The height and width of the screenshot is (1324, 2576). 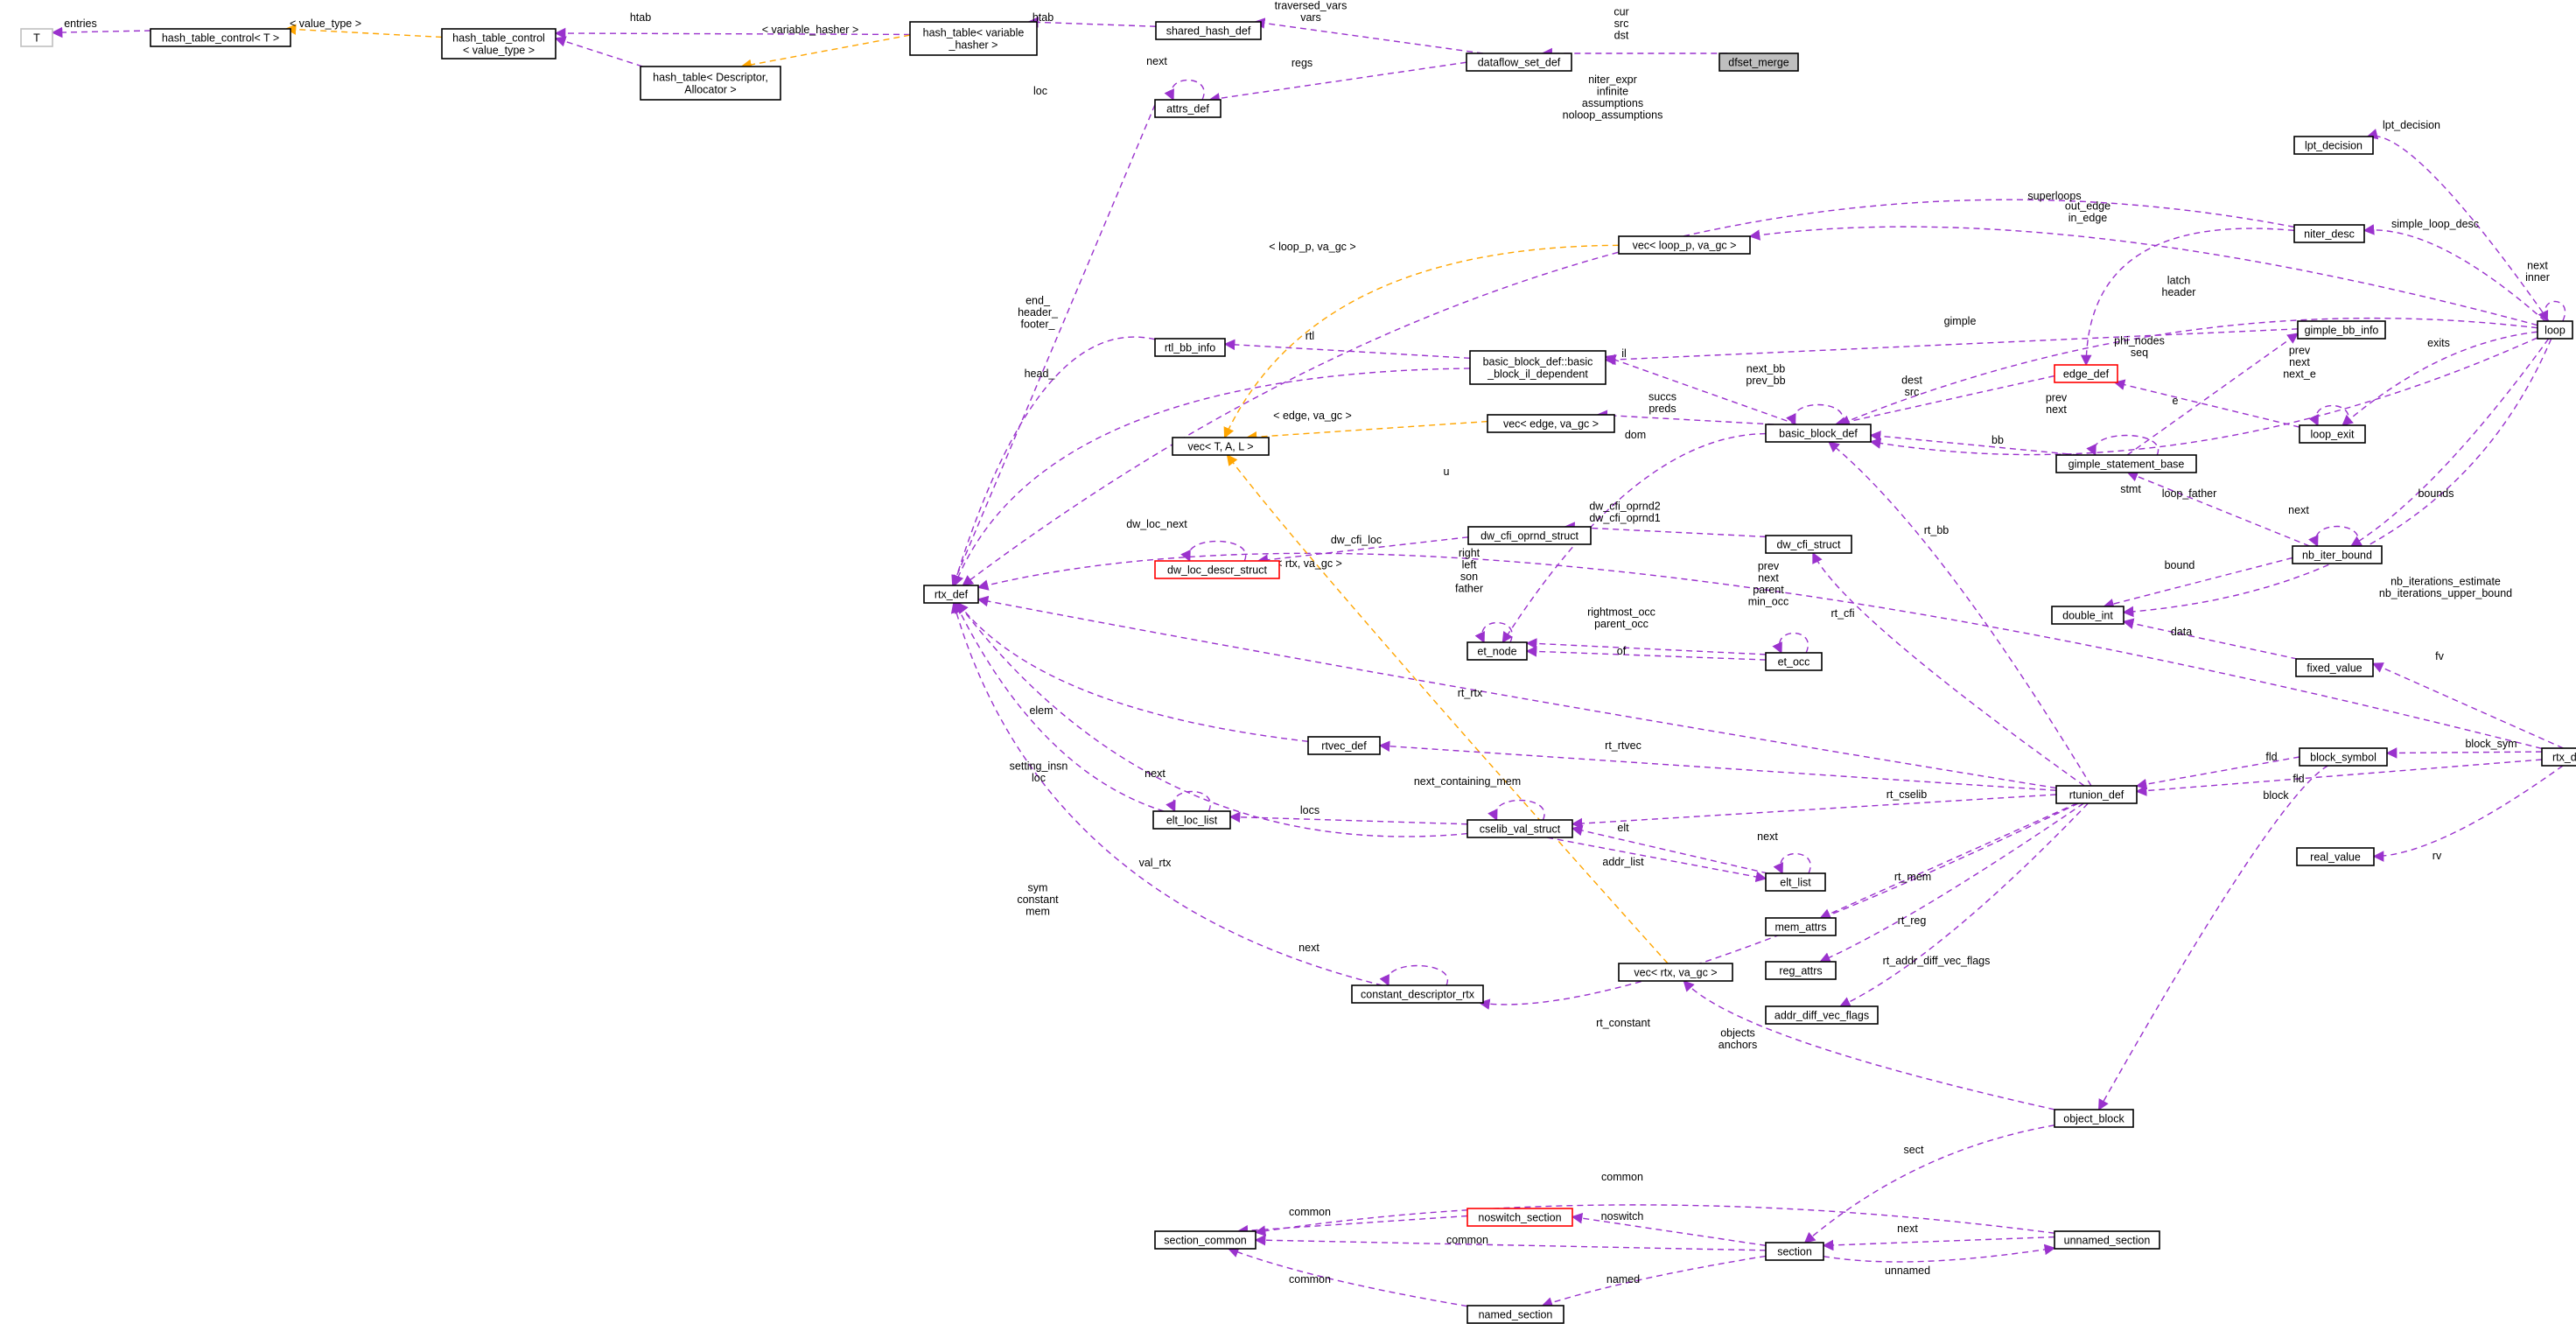 I want to click on node-et-node: et_node, so click(x=1497, y=651).